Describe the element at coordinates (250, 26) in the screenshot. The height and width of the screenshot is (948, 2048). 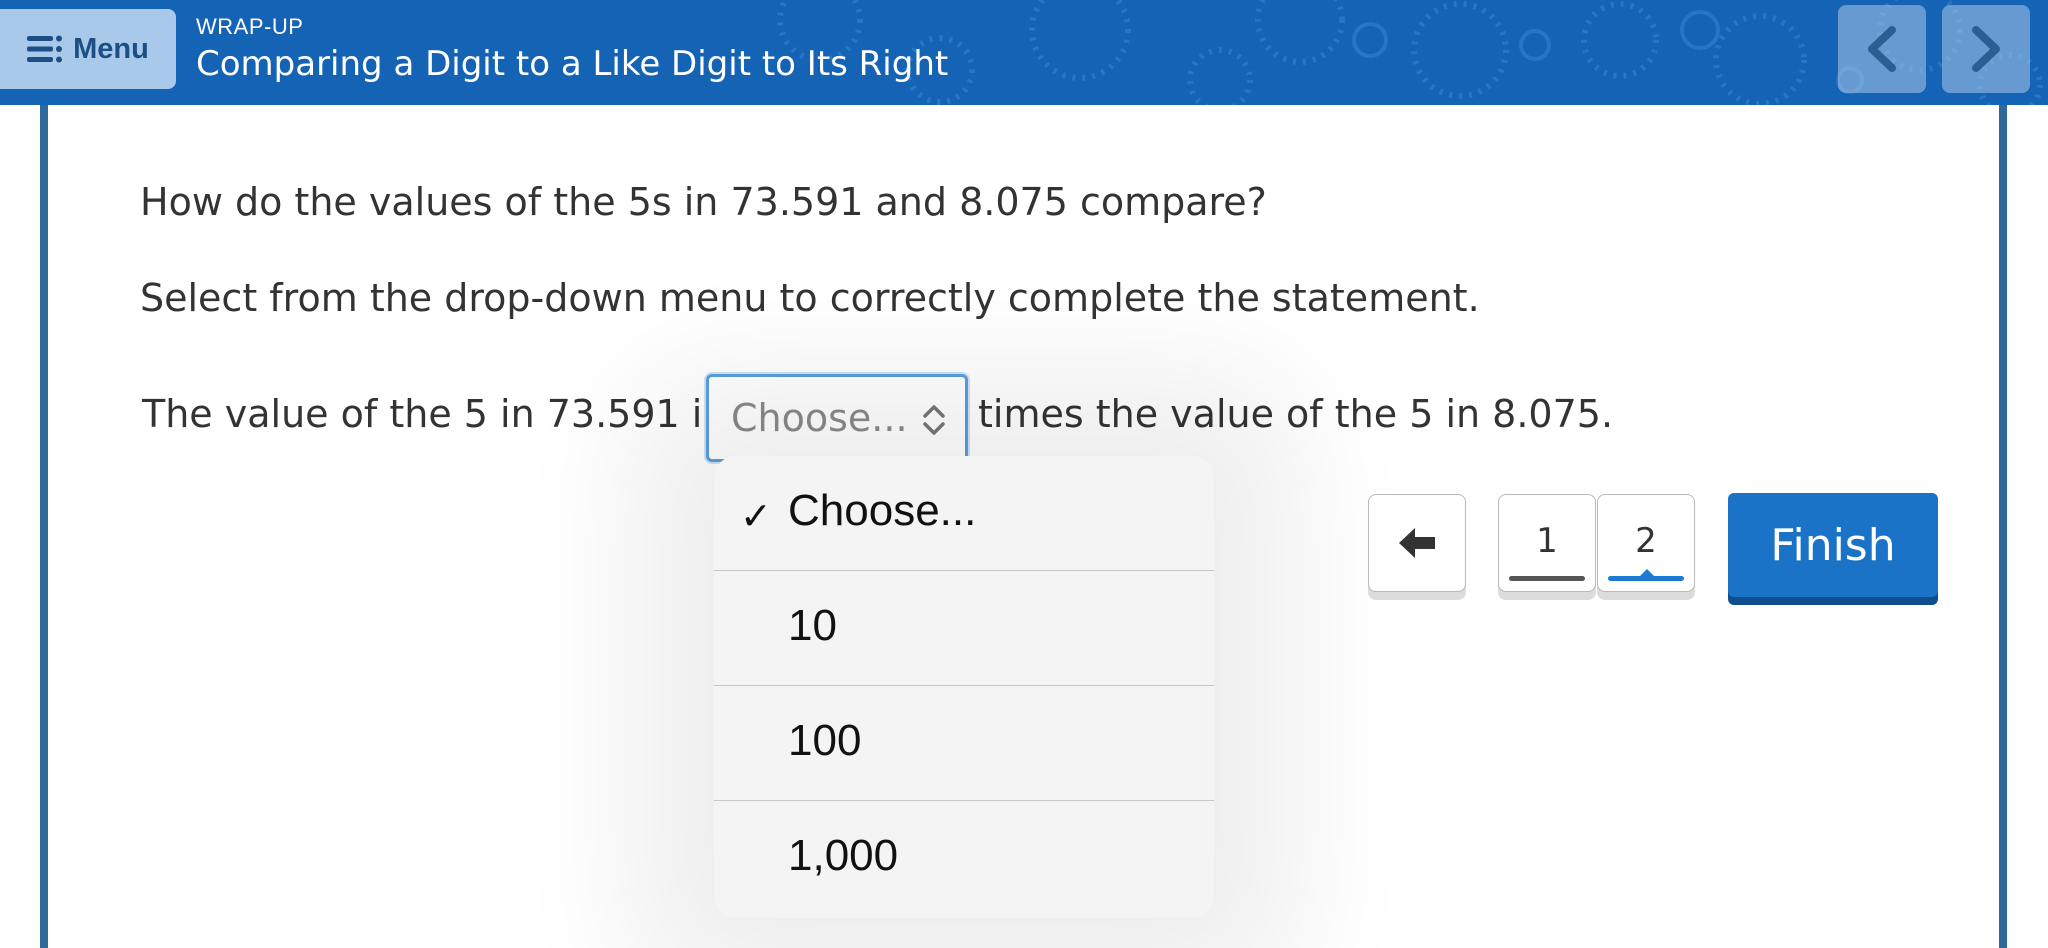
I see `lesson-kicker: WRAP-UP` at that location.